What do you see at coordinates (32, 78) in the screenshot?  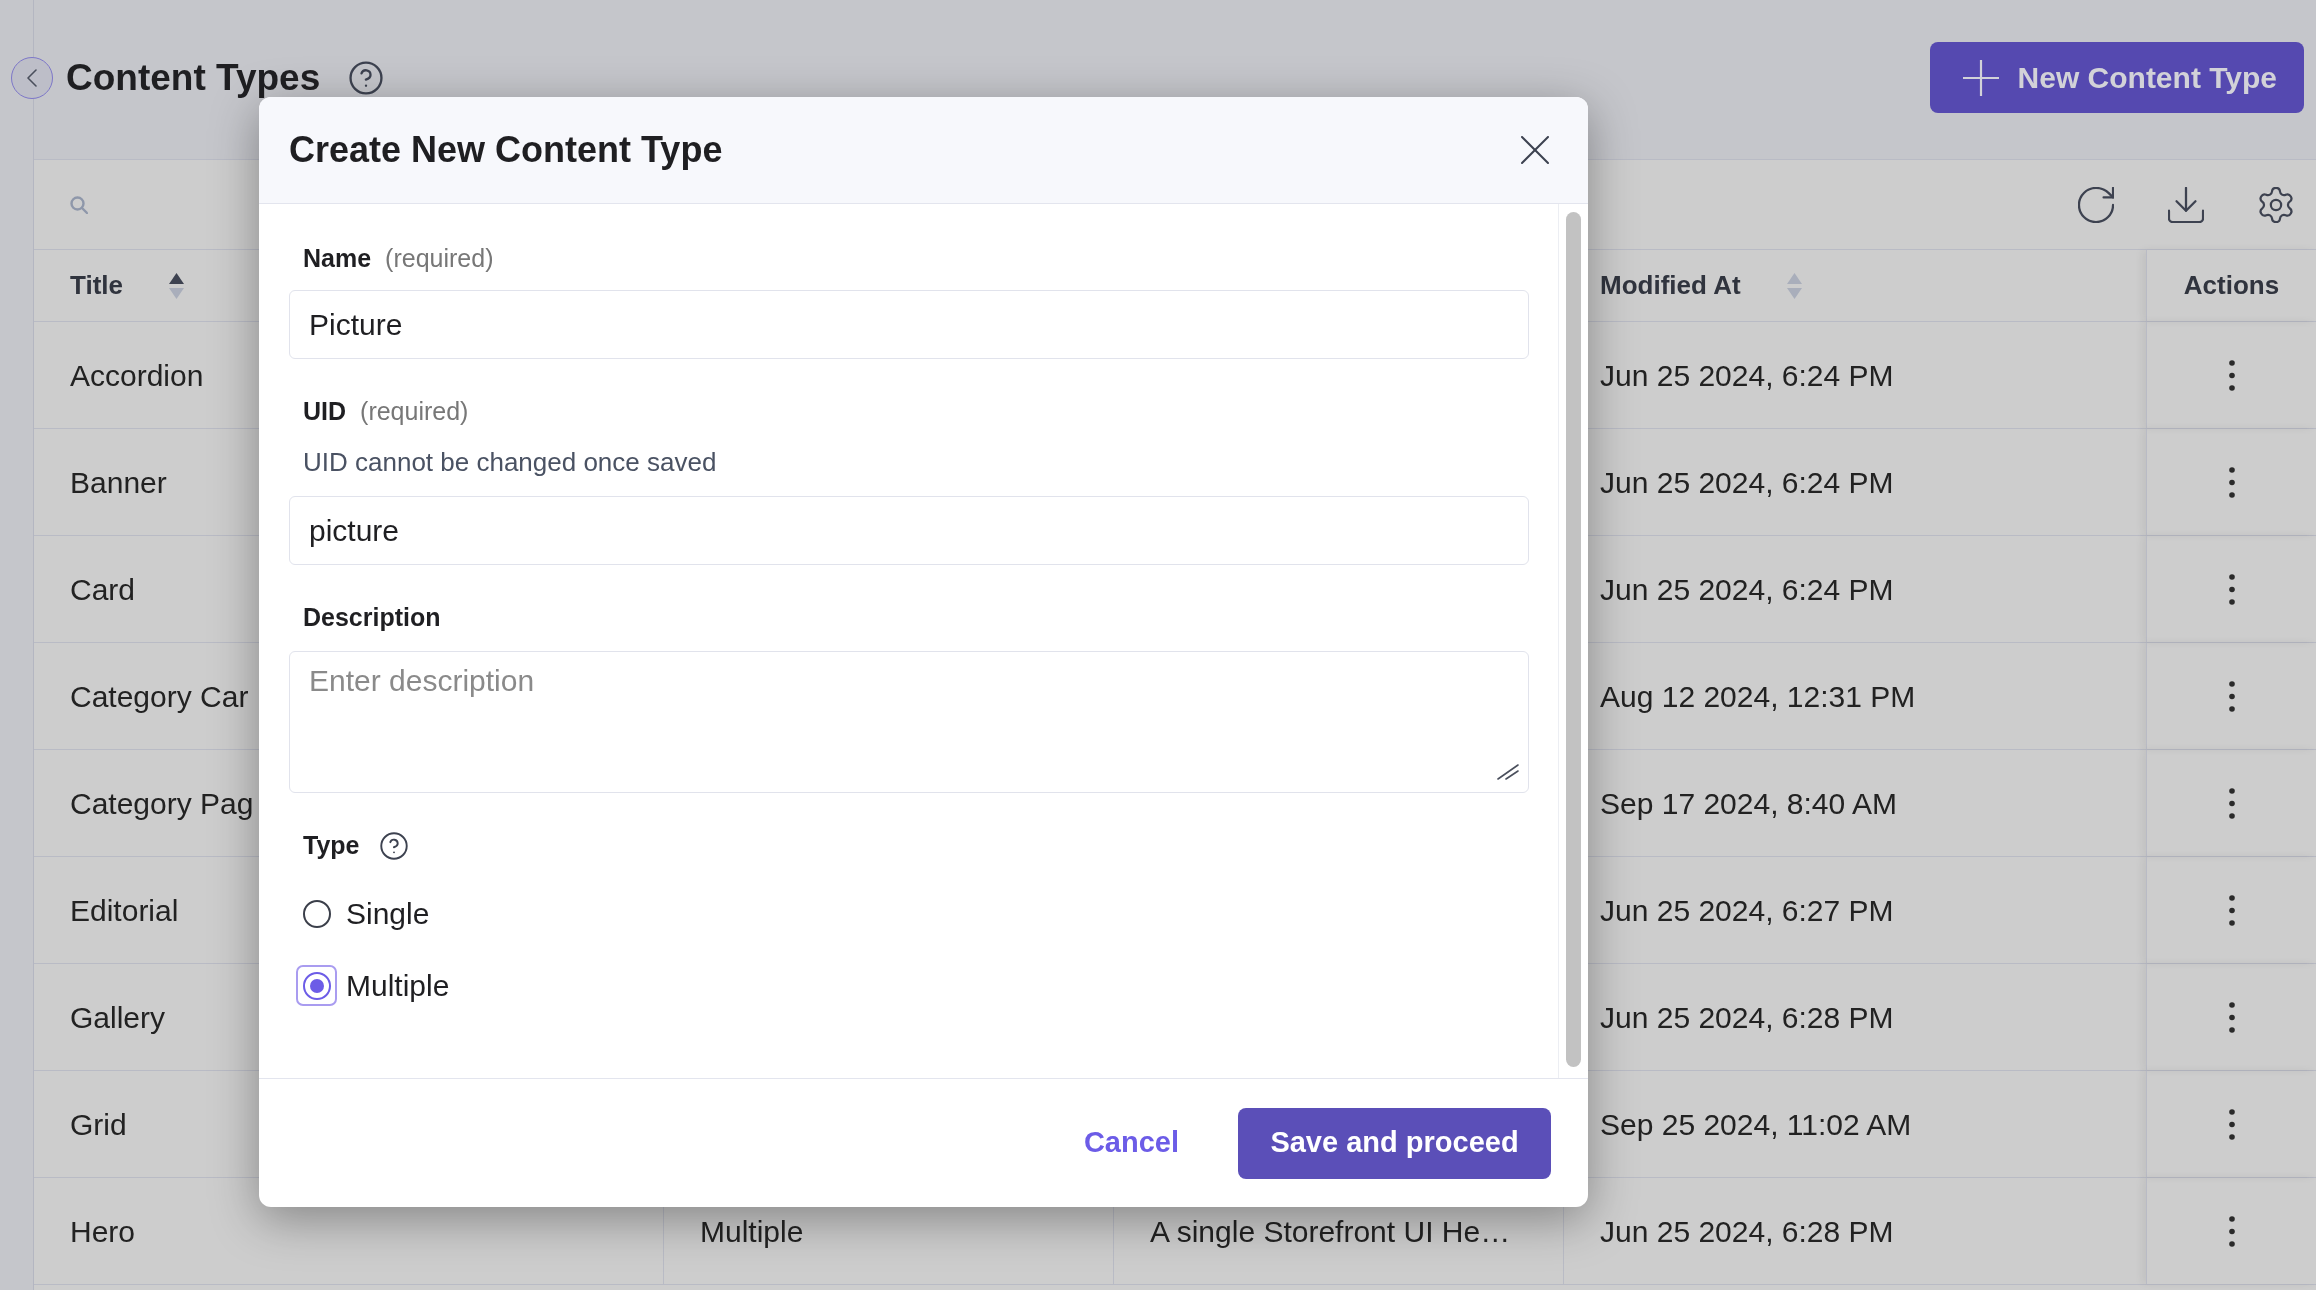 I see `chevron-left-icon` at bounding box center [32, 78].